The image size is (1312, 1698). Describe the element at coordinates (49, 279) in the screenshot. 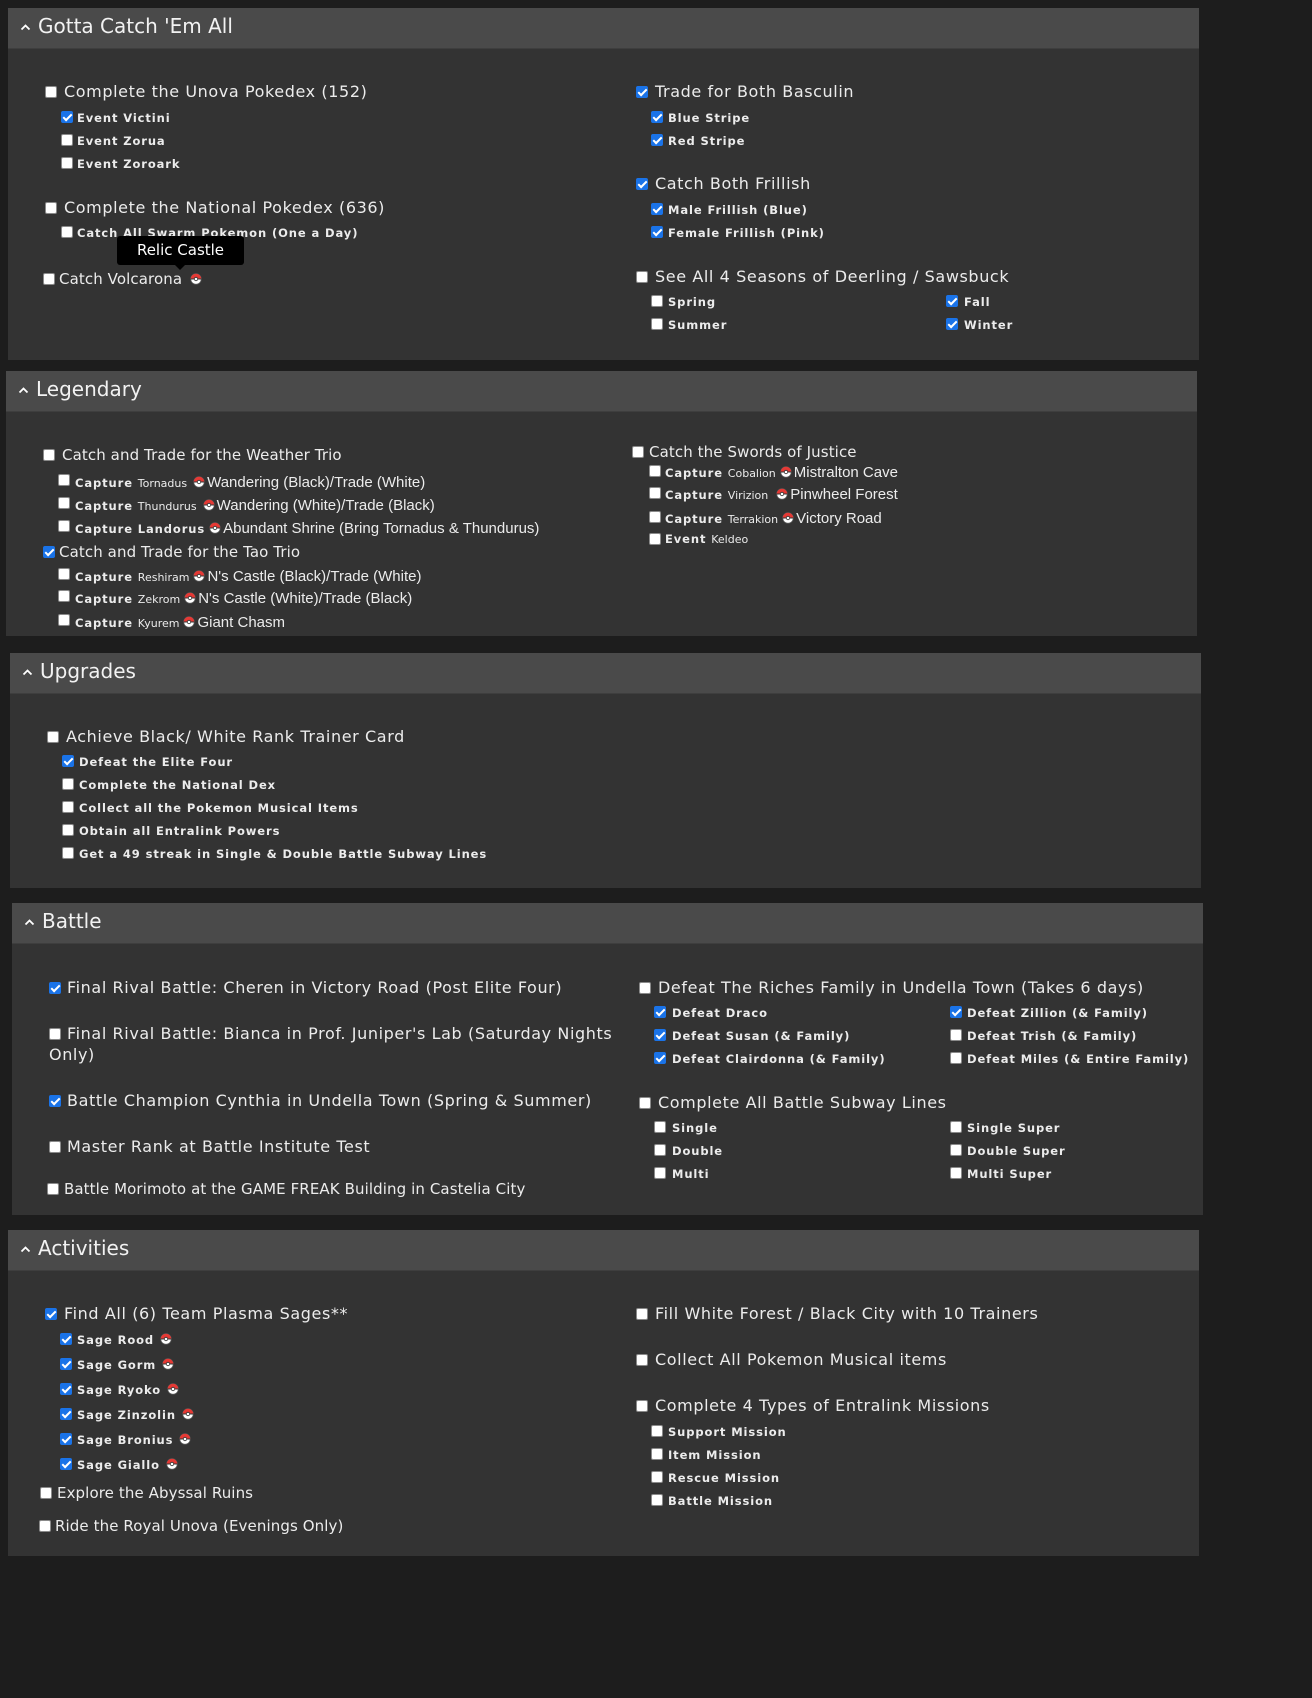

I see `volcarona-checkbox` at that location.